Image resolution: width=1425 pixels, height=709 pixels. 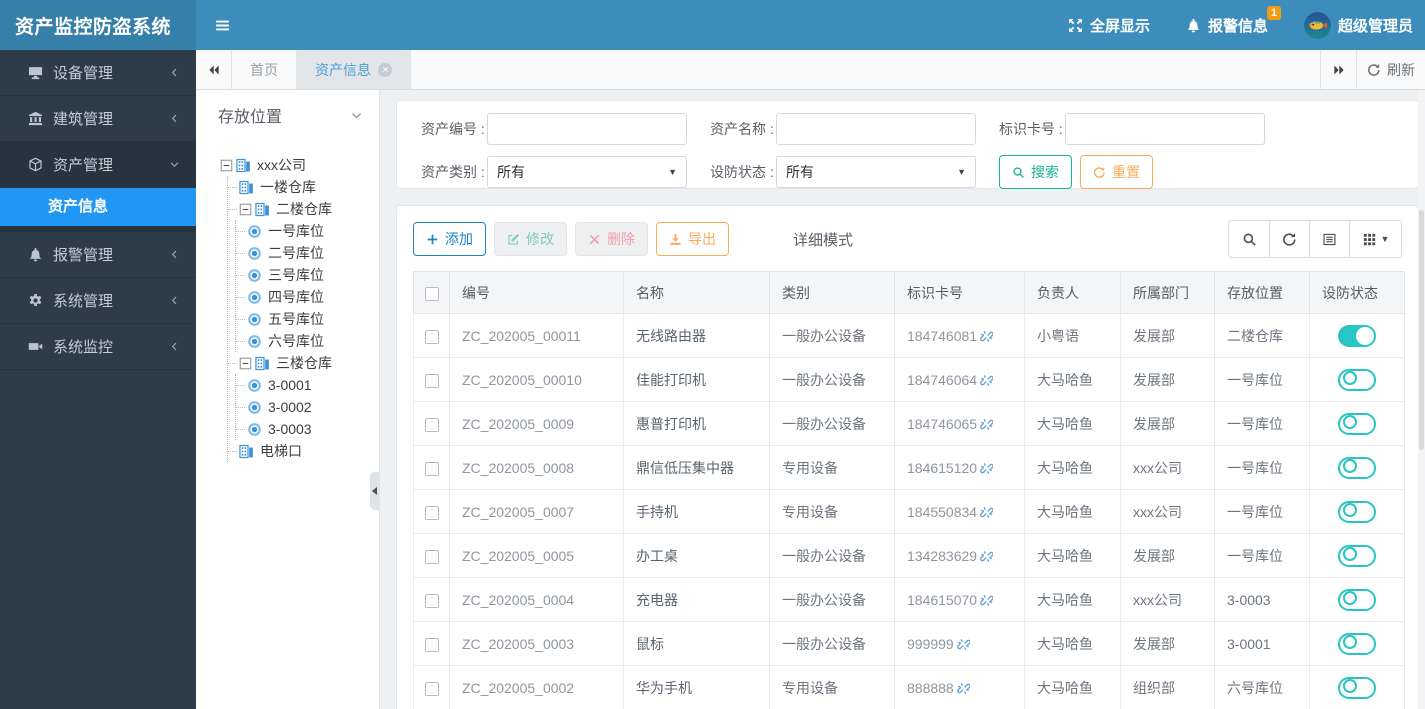 I want to click on cell-location: 一号库位, so click(x=1262, y=555).